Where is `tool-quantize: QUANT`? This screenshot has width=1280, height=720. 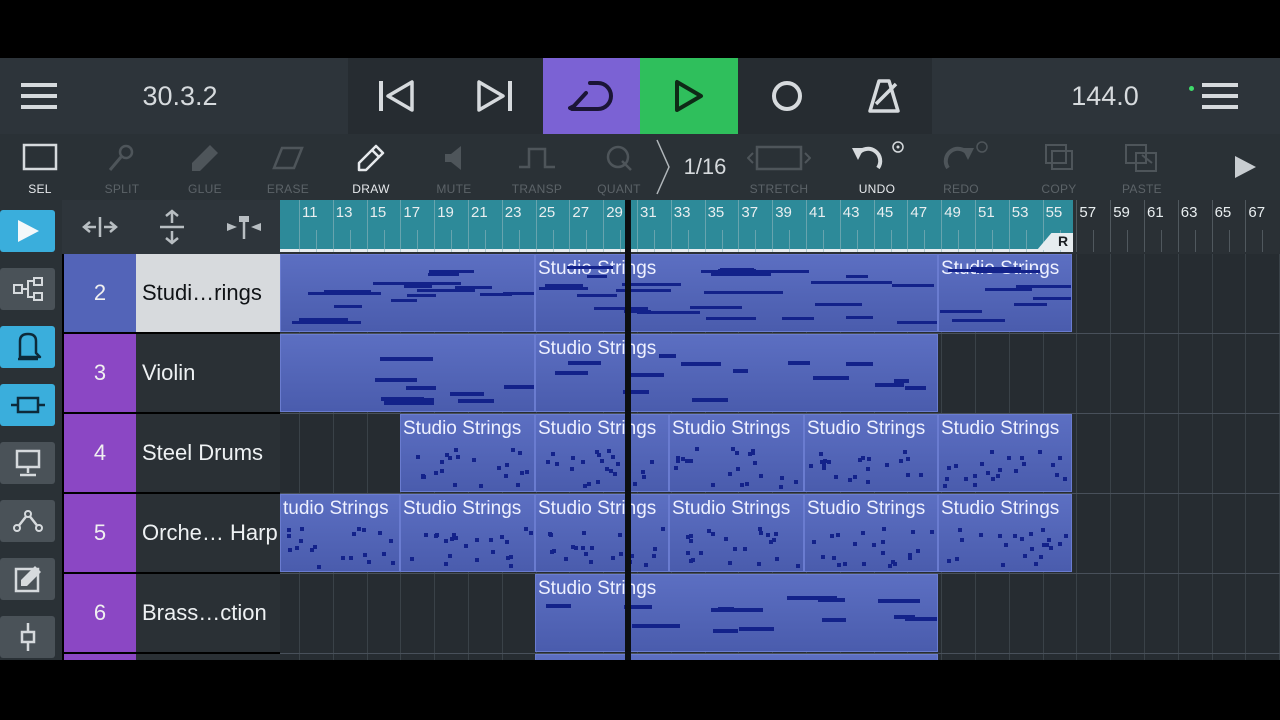
tool-quantize: QUANT is located at coordinates (619, 167).